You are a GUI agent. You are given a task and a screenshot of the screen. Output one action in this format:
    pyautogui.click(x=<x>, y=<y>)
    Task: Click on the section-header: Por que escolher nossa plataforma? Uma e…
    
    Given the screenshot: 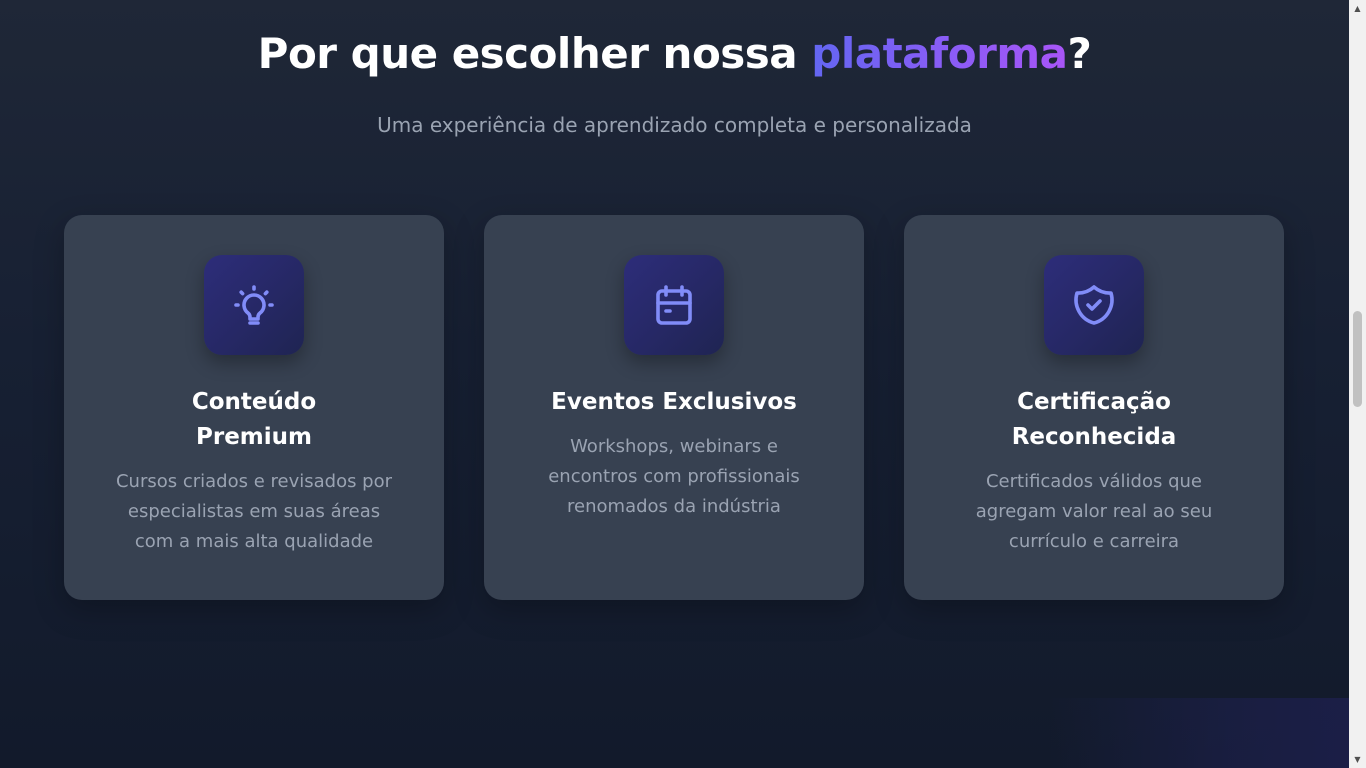 What is the action you would take?
    pyautogui.click(x=674, y=82)
    